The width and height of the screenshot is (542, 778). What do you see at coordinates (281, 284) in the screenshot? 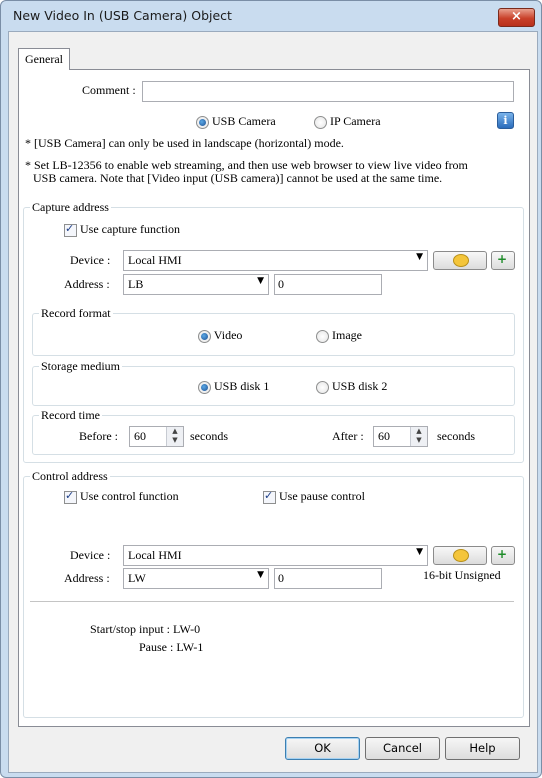
I see `capture-address-value: 0` at bounding box center [281, 284].